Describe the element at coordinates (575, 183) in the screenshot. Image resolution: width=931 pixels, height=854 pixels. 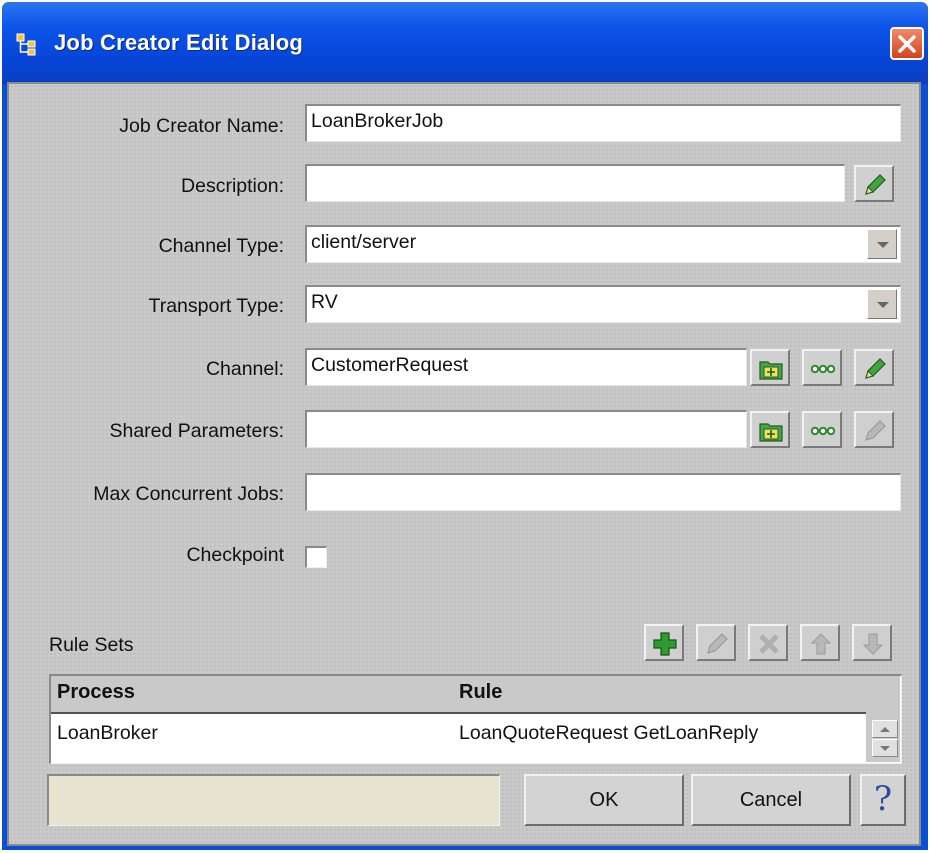
I see `description-field` at that location.